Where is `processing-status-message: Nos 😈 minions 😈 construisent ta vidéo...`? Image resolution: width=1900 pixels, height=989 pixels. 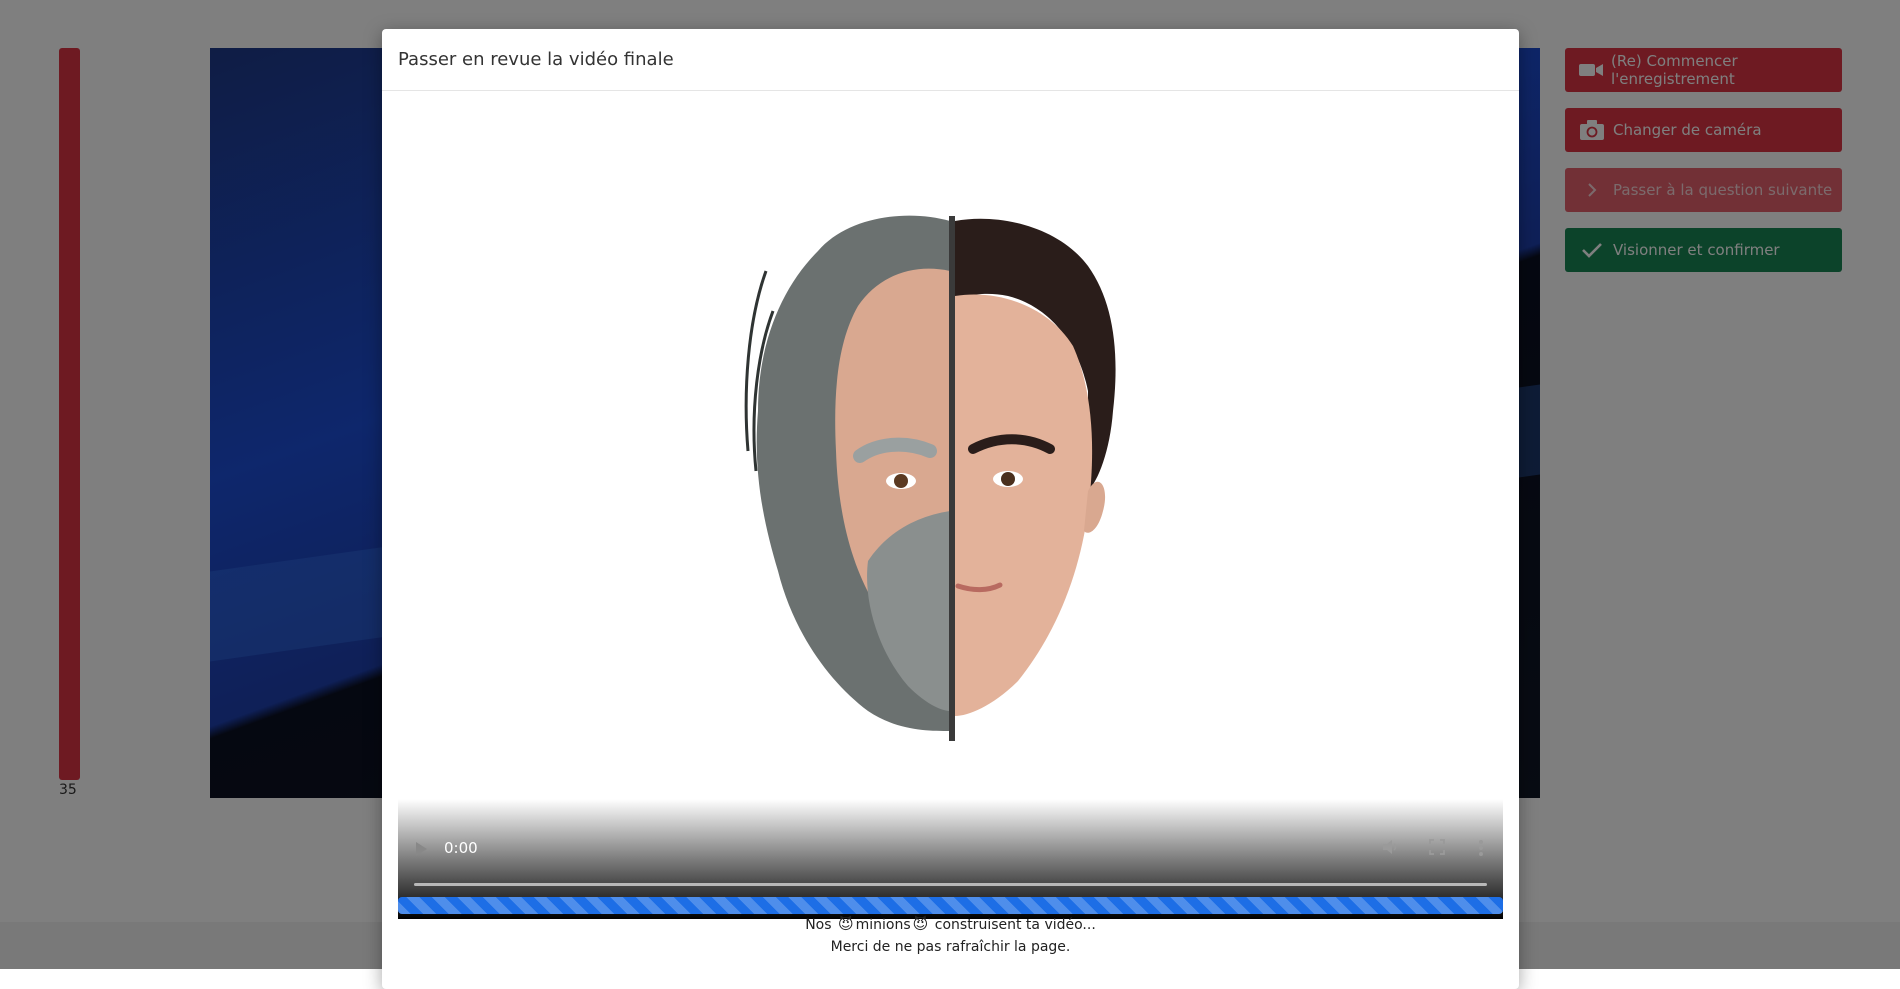
processing-status-message: Nos 😈 minions 😈 construisent ta vidéo... is located at coordinates (950, 924).